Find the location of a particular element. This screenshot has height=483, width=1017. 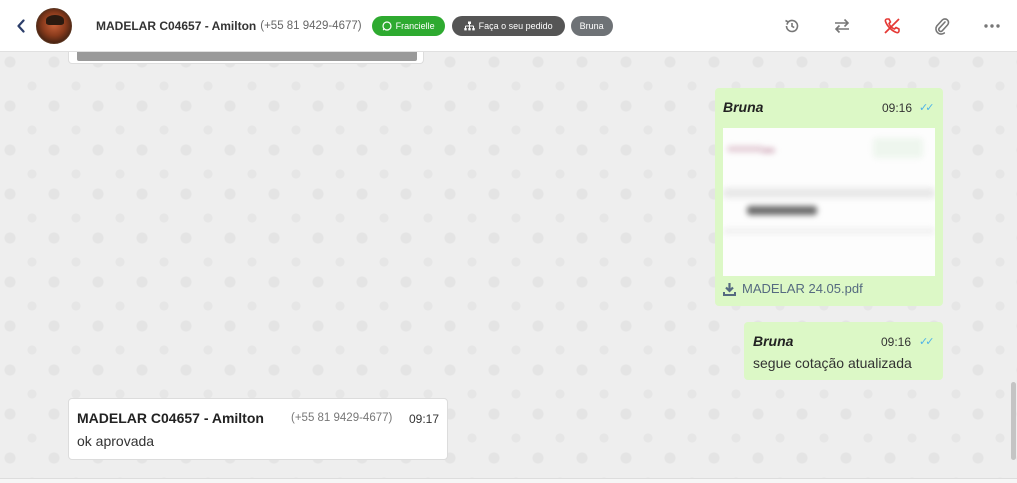

sector-tag: Faça o seu pedido is located at coordinates (508, 25).